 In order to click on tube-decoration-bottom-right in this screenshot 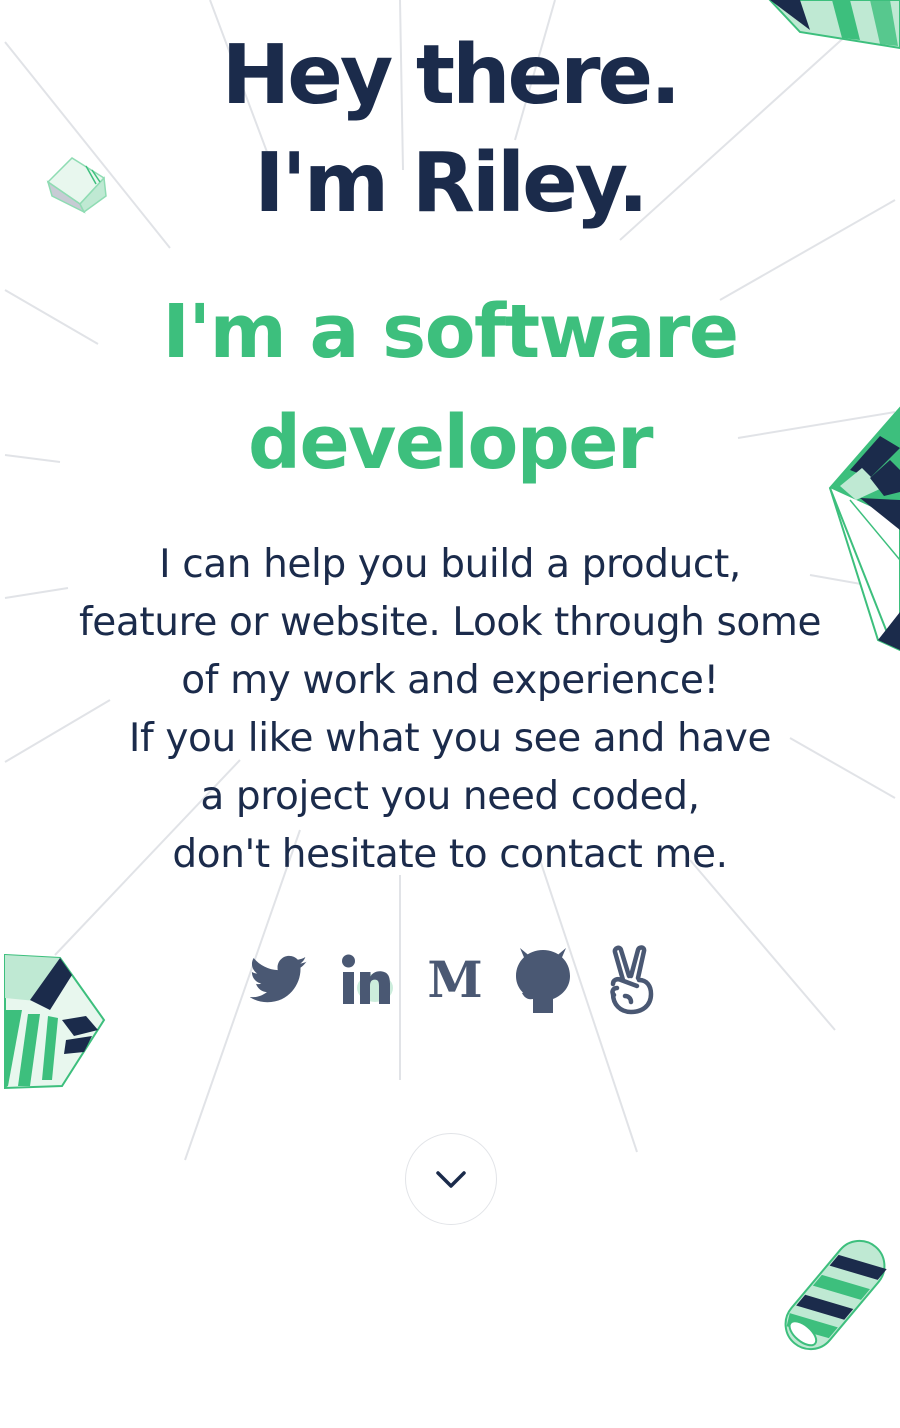, I will do `click(835, 1295)`.